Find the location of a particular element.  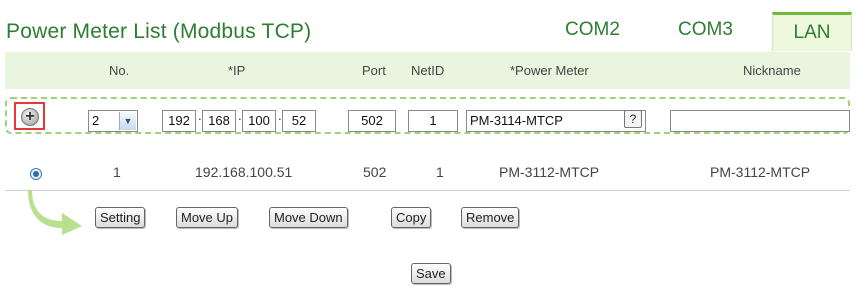

column-header-ip: *IP is located at coordinates (237, 70).